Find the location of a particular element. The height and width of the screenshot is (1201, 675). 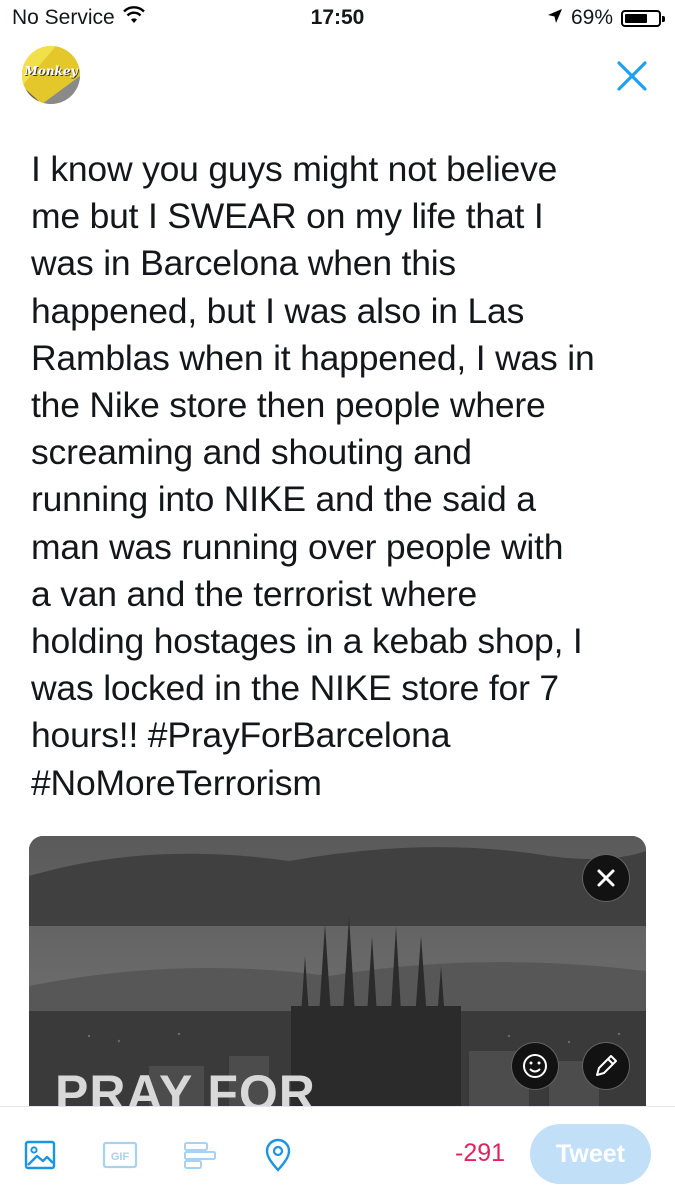

avatar: Monkey is located at coordinates (51, 75).